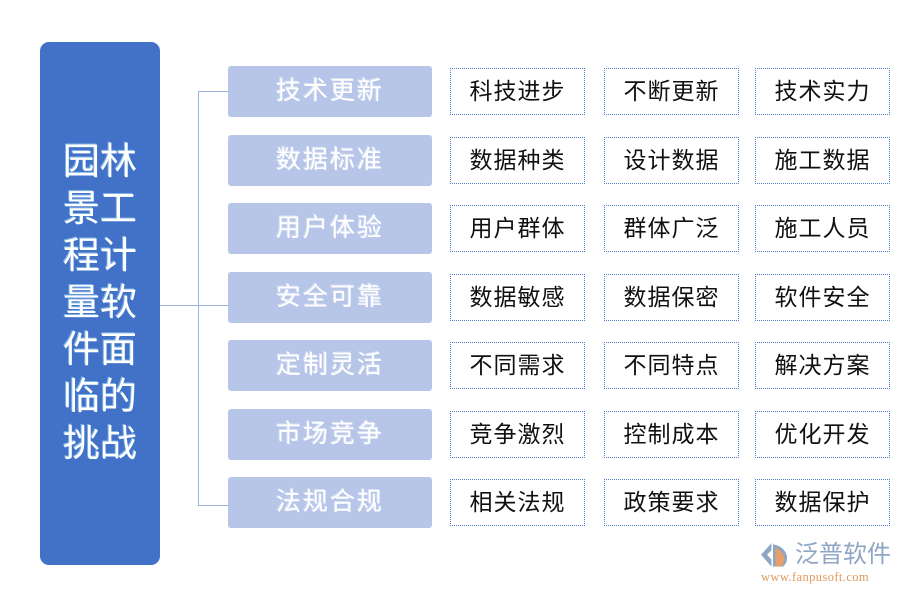 The image size is (900, 600). I want to click on leaf-node: 竞争激烈, so click(517, 434).